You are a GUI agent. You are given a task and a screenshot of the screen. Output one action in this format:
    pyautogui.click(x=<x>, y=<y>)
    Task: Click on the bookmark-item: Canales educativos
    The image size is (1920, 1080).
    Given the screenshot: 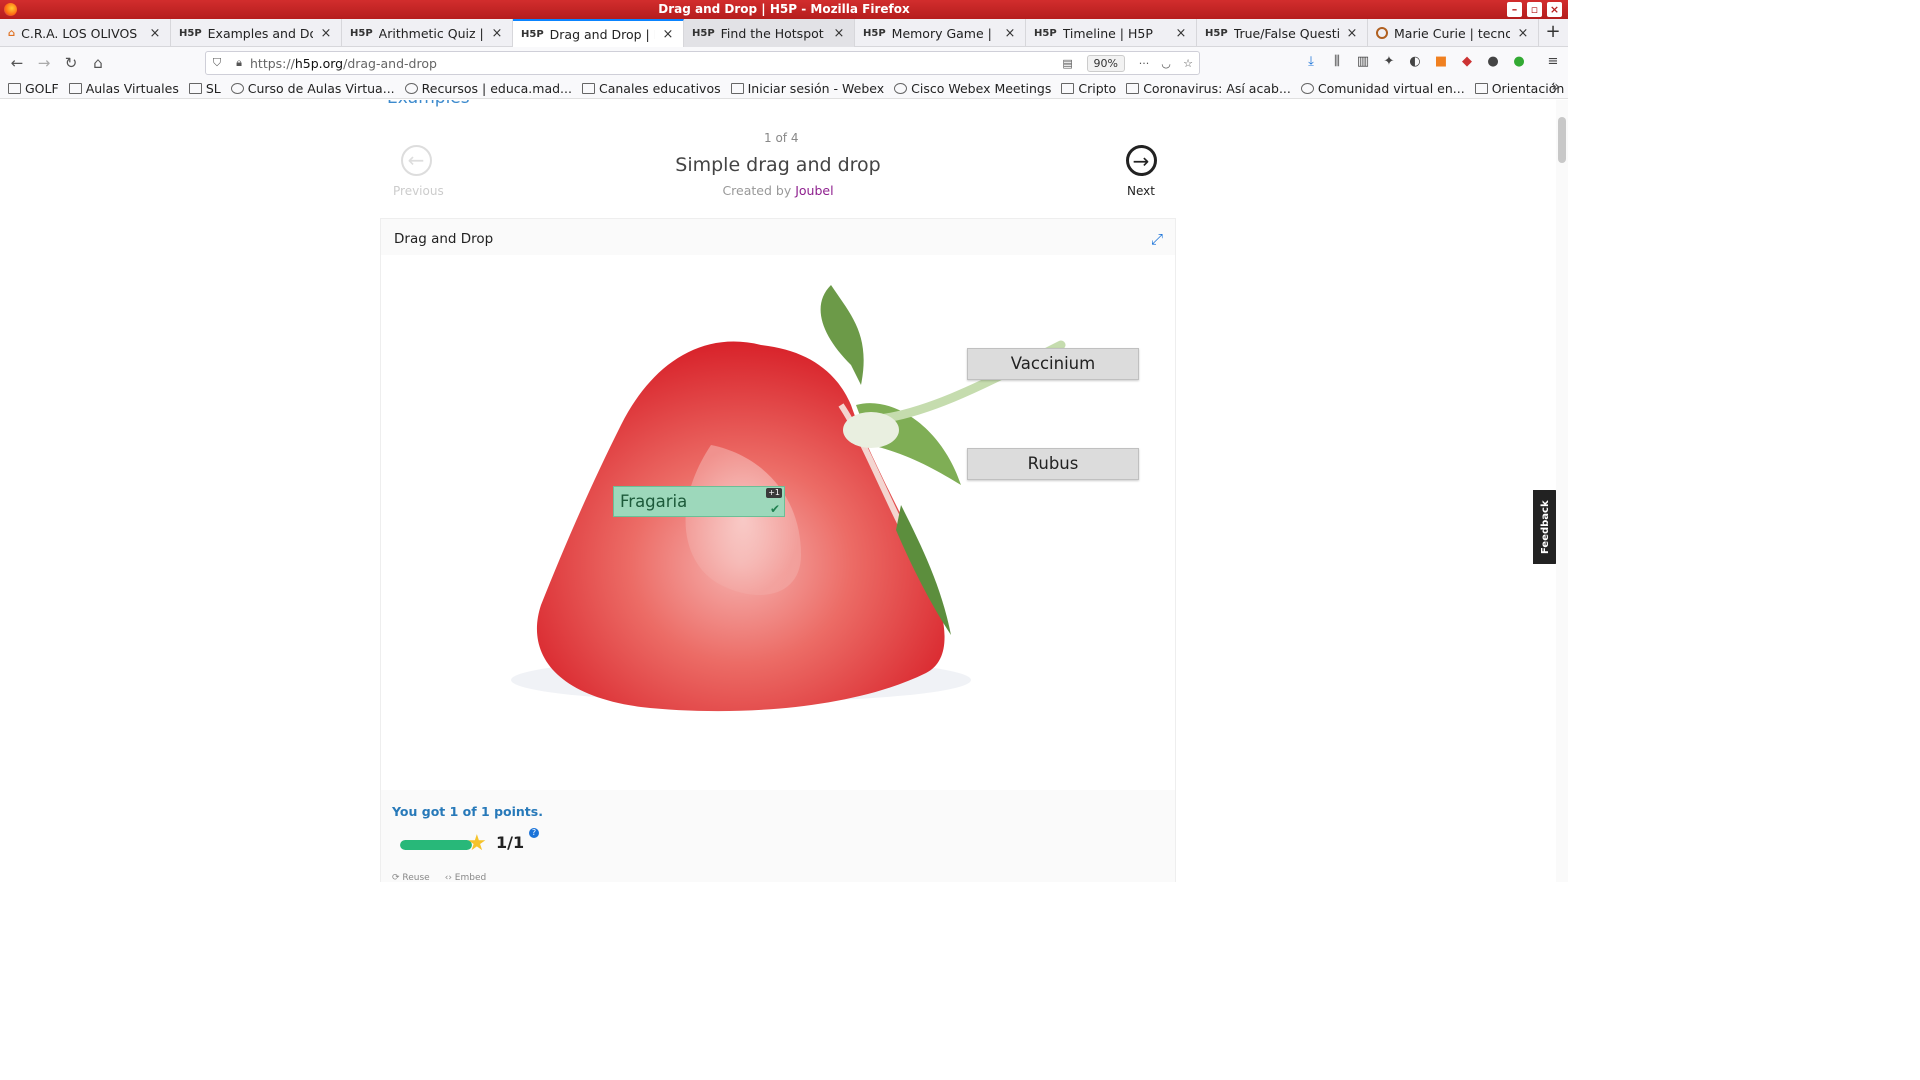 What is the action you would take?
    pyautogui.click(x=651, y=88)
    